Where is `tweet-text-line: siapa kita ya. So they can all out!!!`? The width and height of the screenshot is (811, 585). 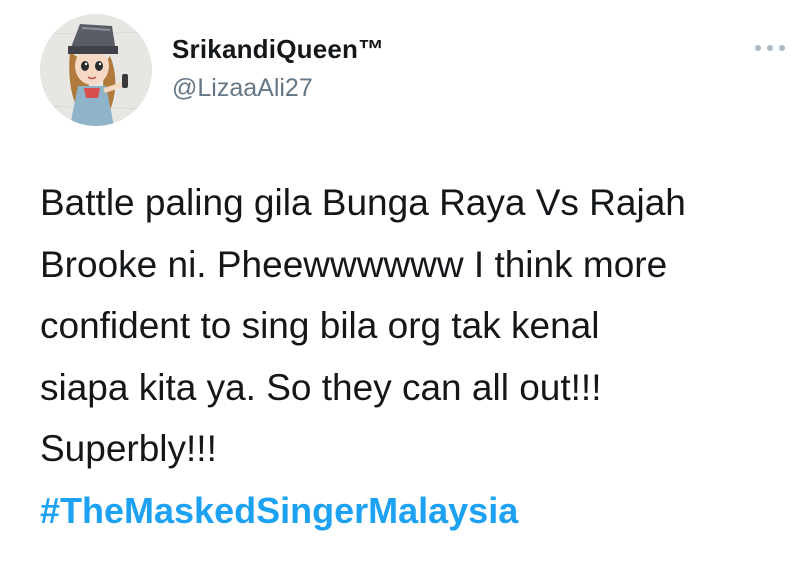 tweet-text-line: siapa kita ya. So they can all out!!! is located at coordinates (321, 387).